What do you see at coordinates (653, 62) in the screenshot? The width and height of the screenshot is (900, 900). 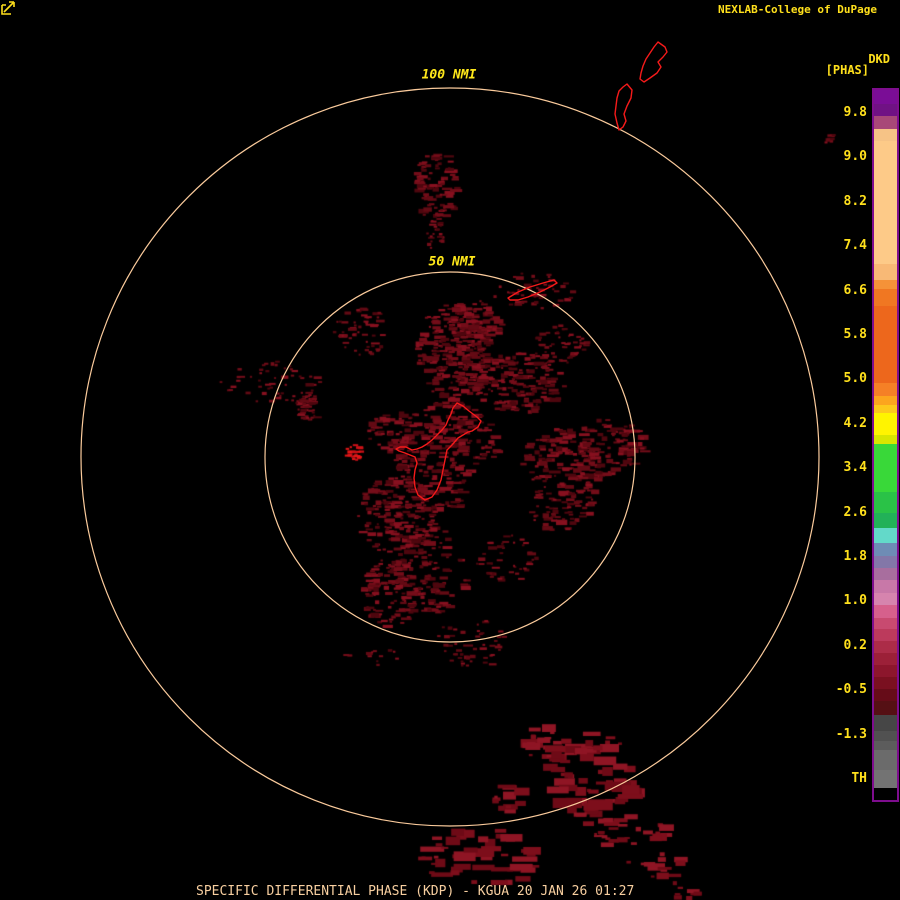 I see `island-outline-saipan` at bounding box center [653, 62].